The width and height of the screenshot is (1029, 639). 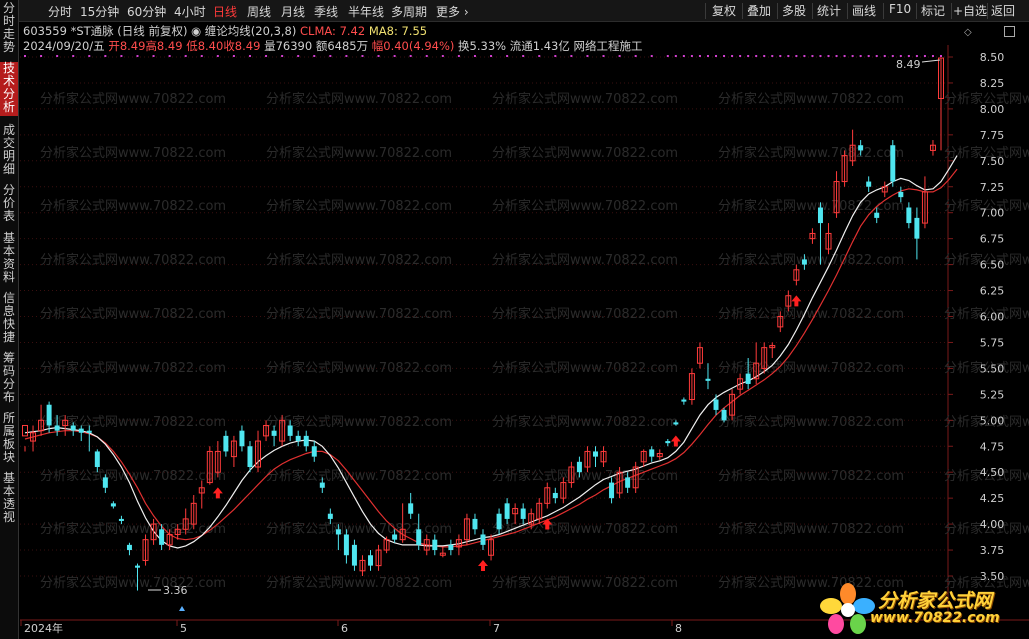 I want to click on stock-name: *ST通脉, so click(x=92, y=31).